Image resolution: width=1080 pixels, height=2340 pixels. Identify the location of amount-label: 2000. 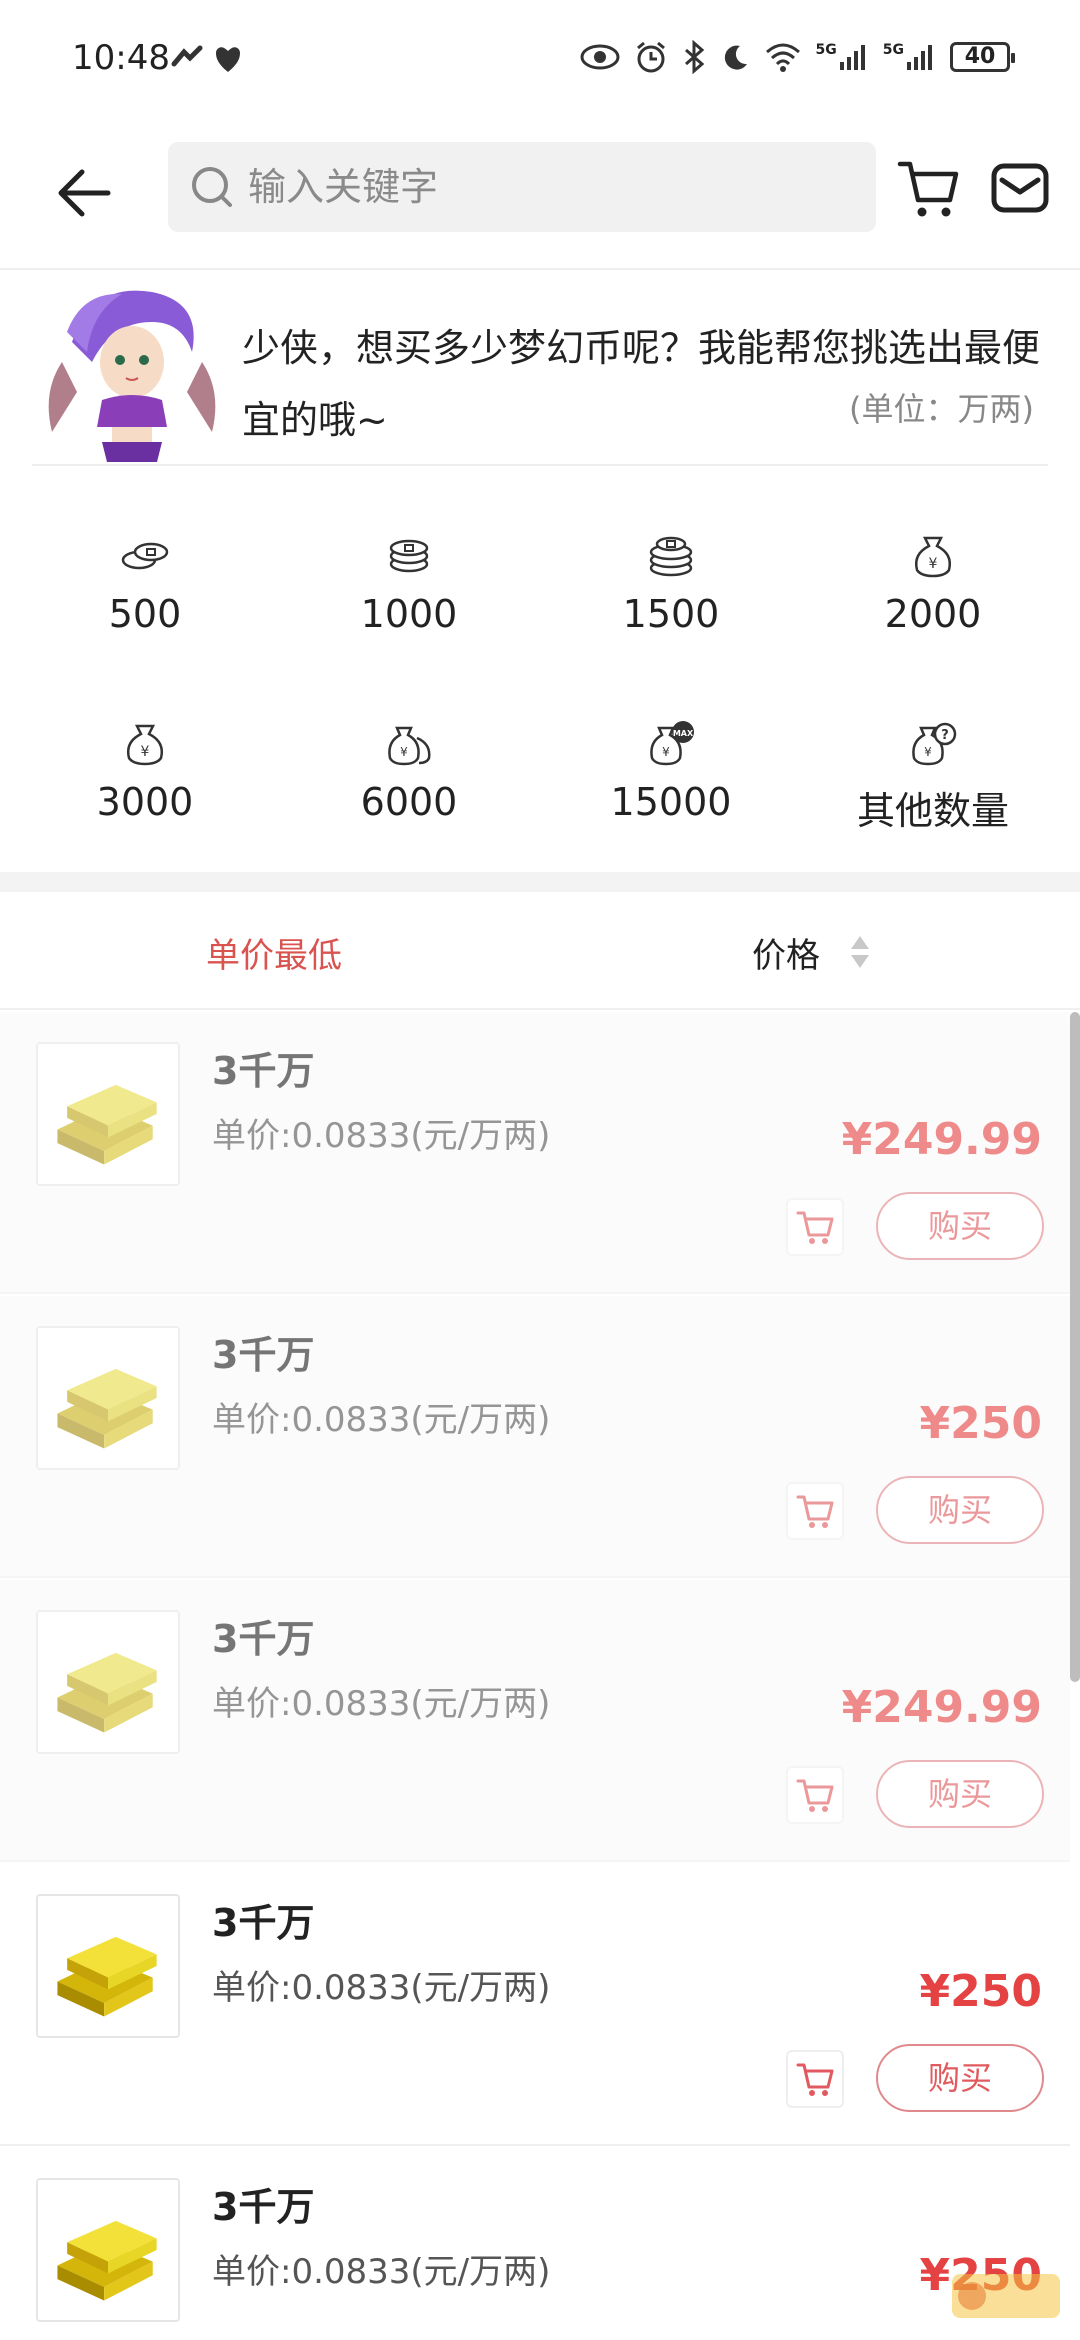
(933, 614).